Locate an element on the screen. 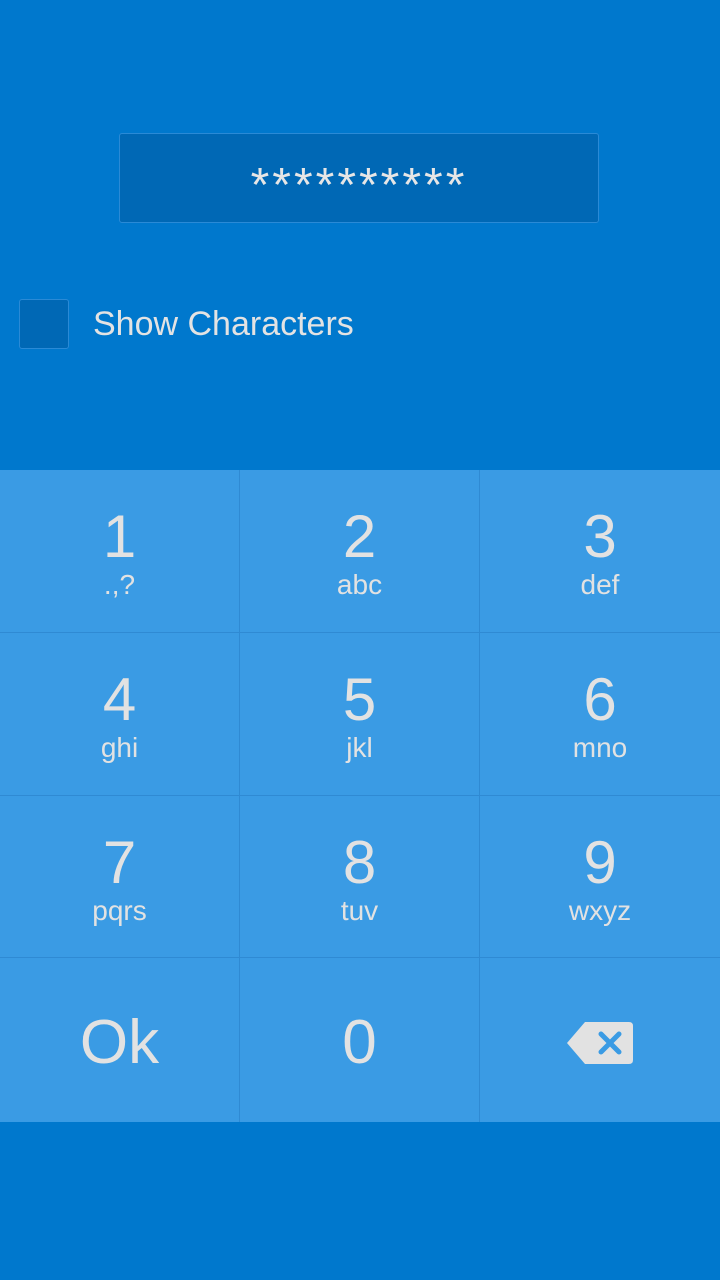 The width and height of the screenshot is (720, 1280). key-letters: jkl is located at coordinates (359, 747).